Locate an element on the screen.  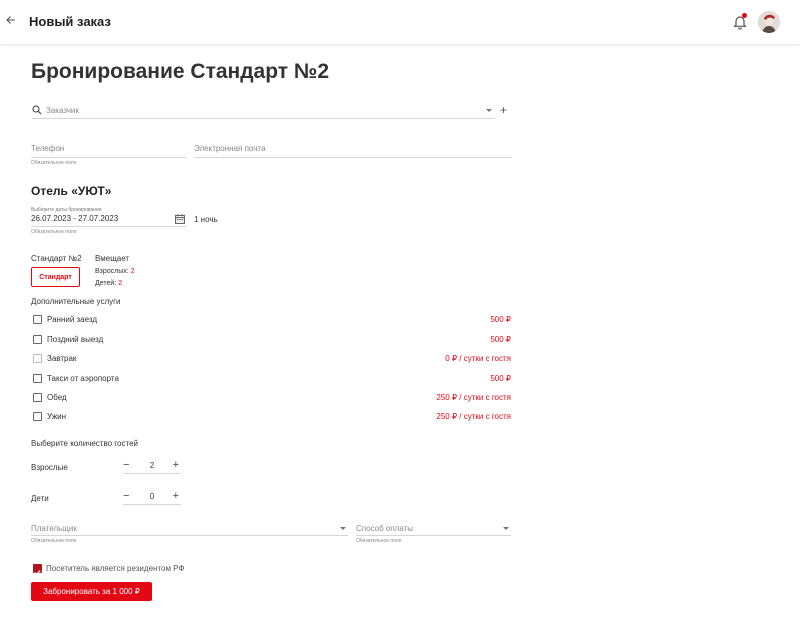
add-customer-button: + is located at coordinates (503, 110).